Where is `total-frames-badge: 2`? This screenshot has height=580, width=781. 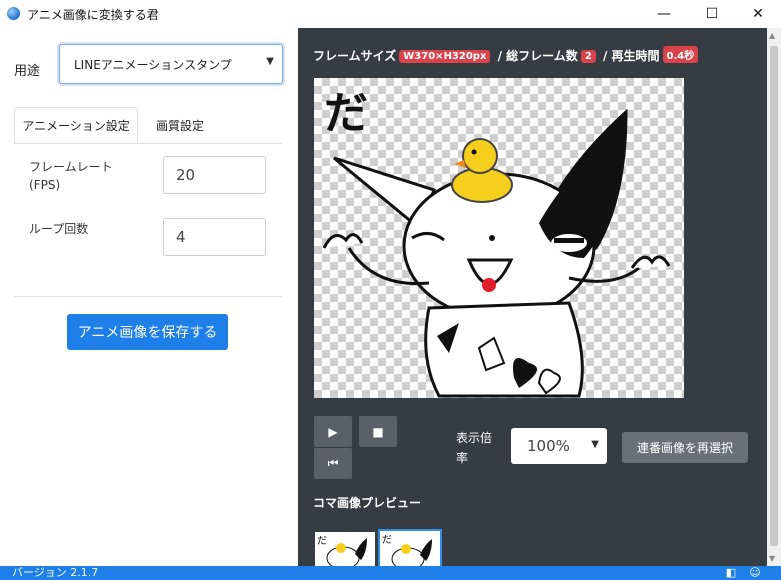 total-frames-badge: 2 is located at coordinates (588, 56).